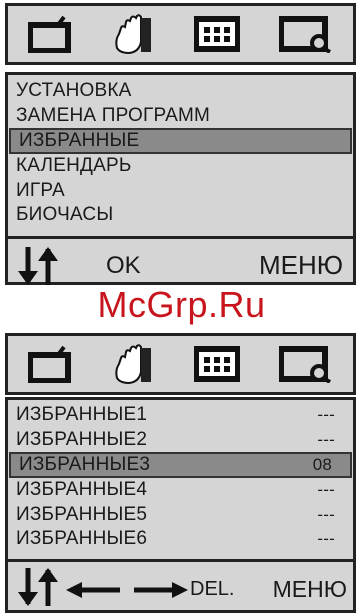 This screenshot has width=363, height=615. What do you see at coordinates (180, 141) in the screenshot?
I see `menu-item-favorites: ИЗБРАННЫЕ` at bounding box center [180, 141].